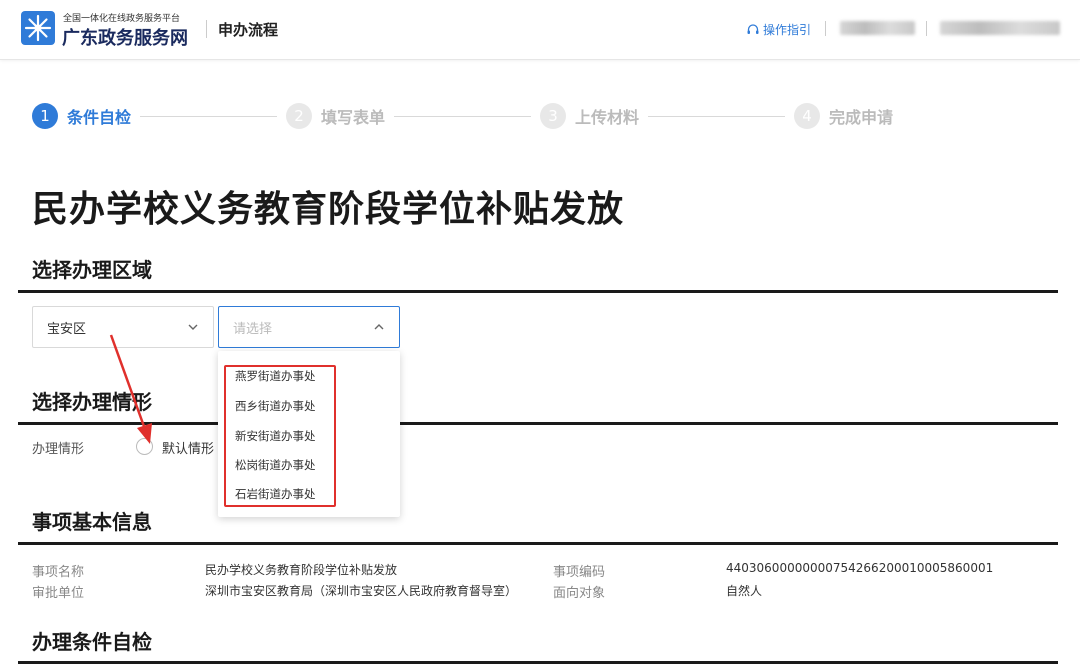 This screenshot has height=665, width=1080. I want to click on step-1: 1 条件自检, so click(81, 116).